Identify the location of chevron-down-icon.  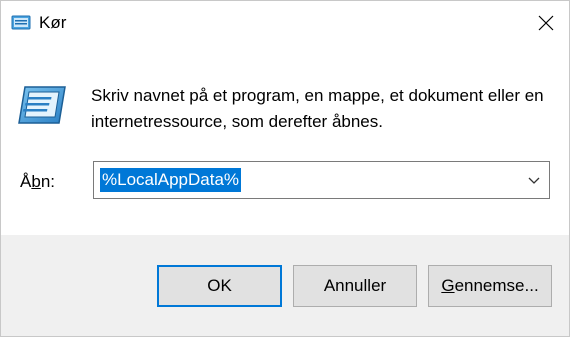
(534, 180).